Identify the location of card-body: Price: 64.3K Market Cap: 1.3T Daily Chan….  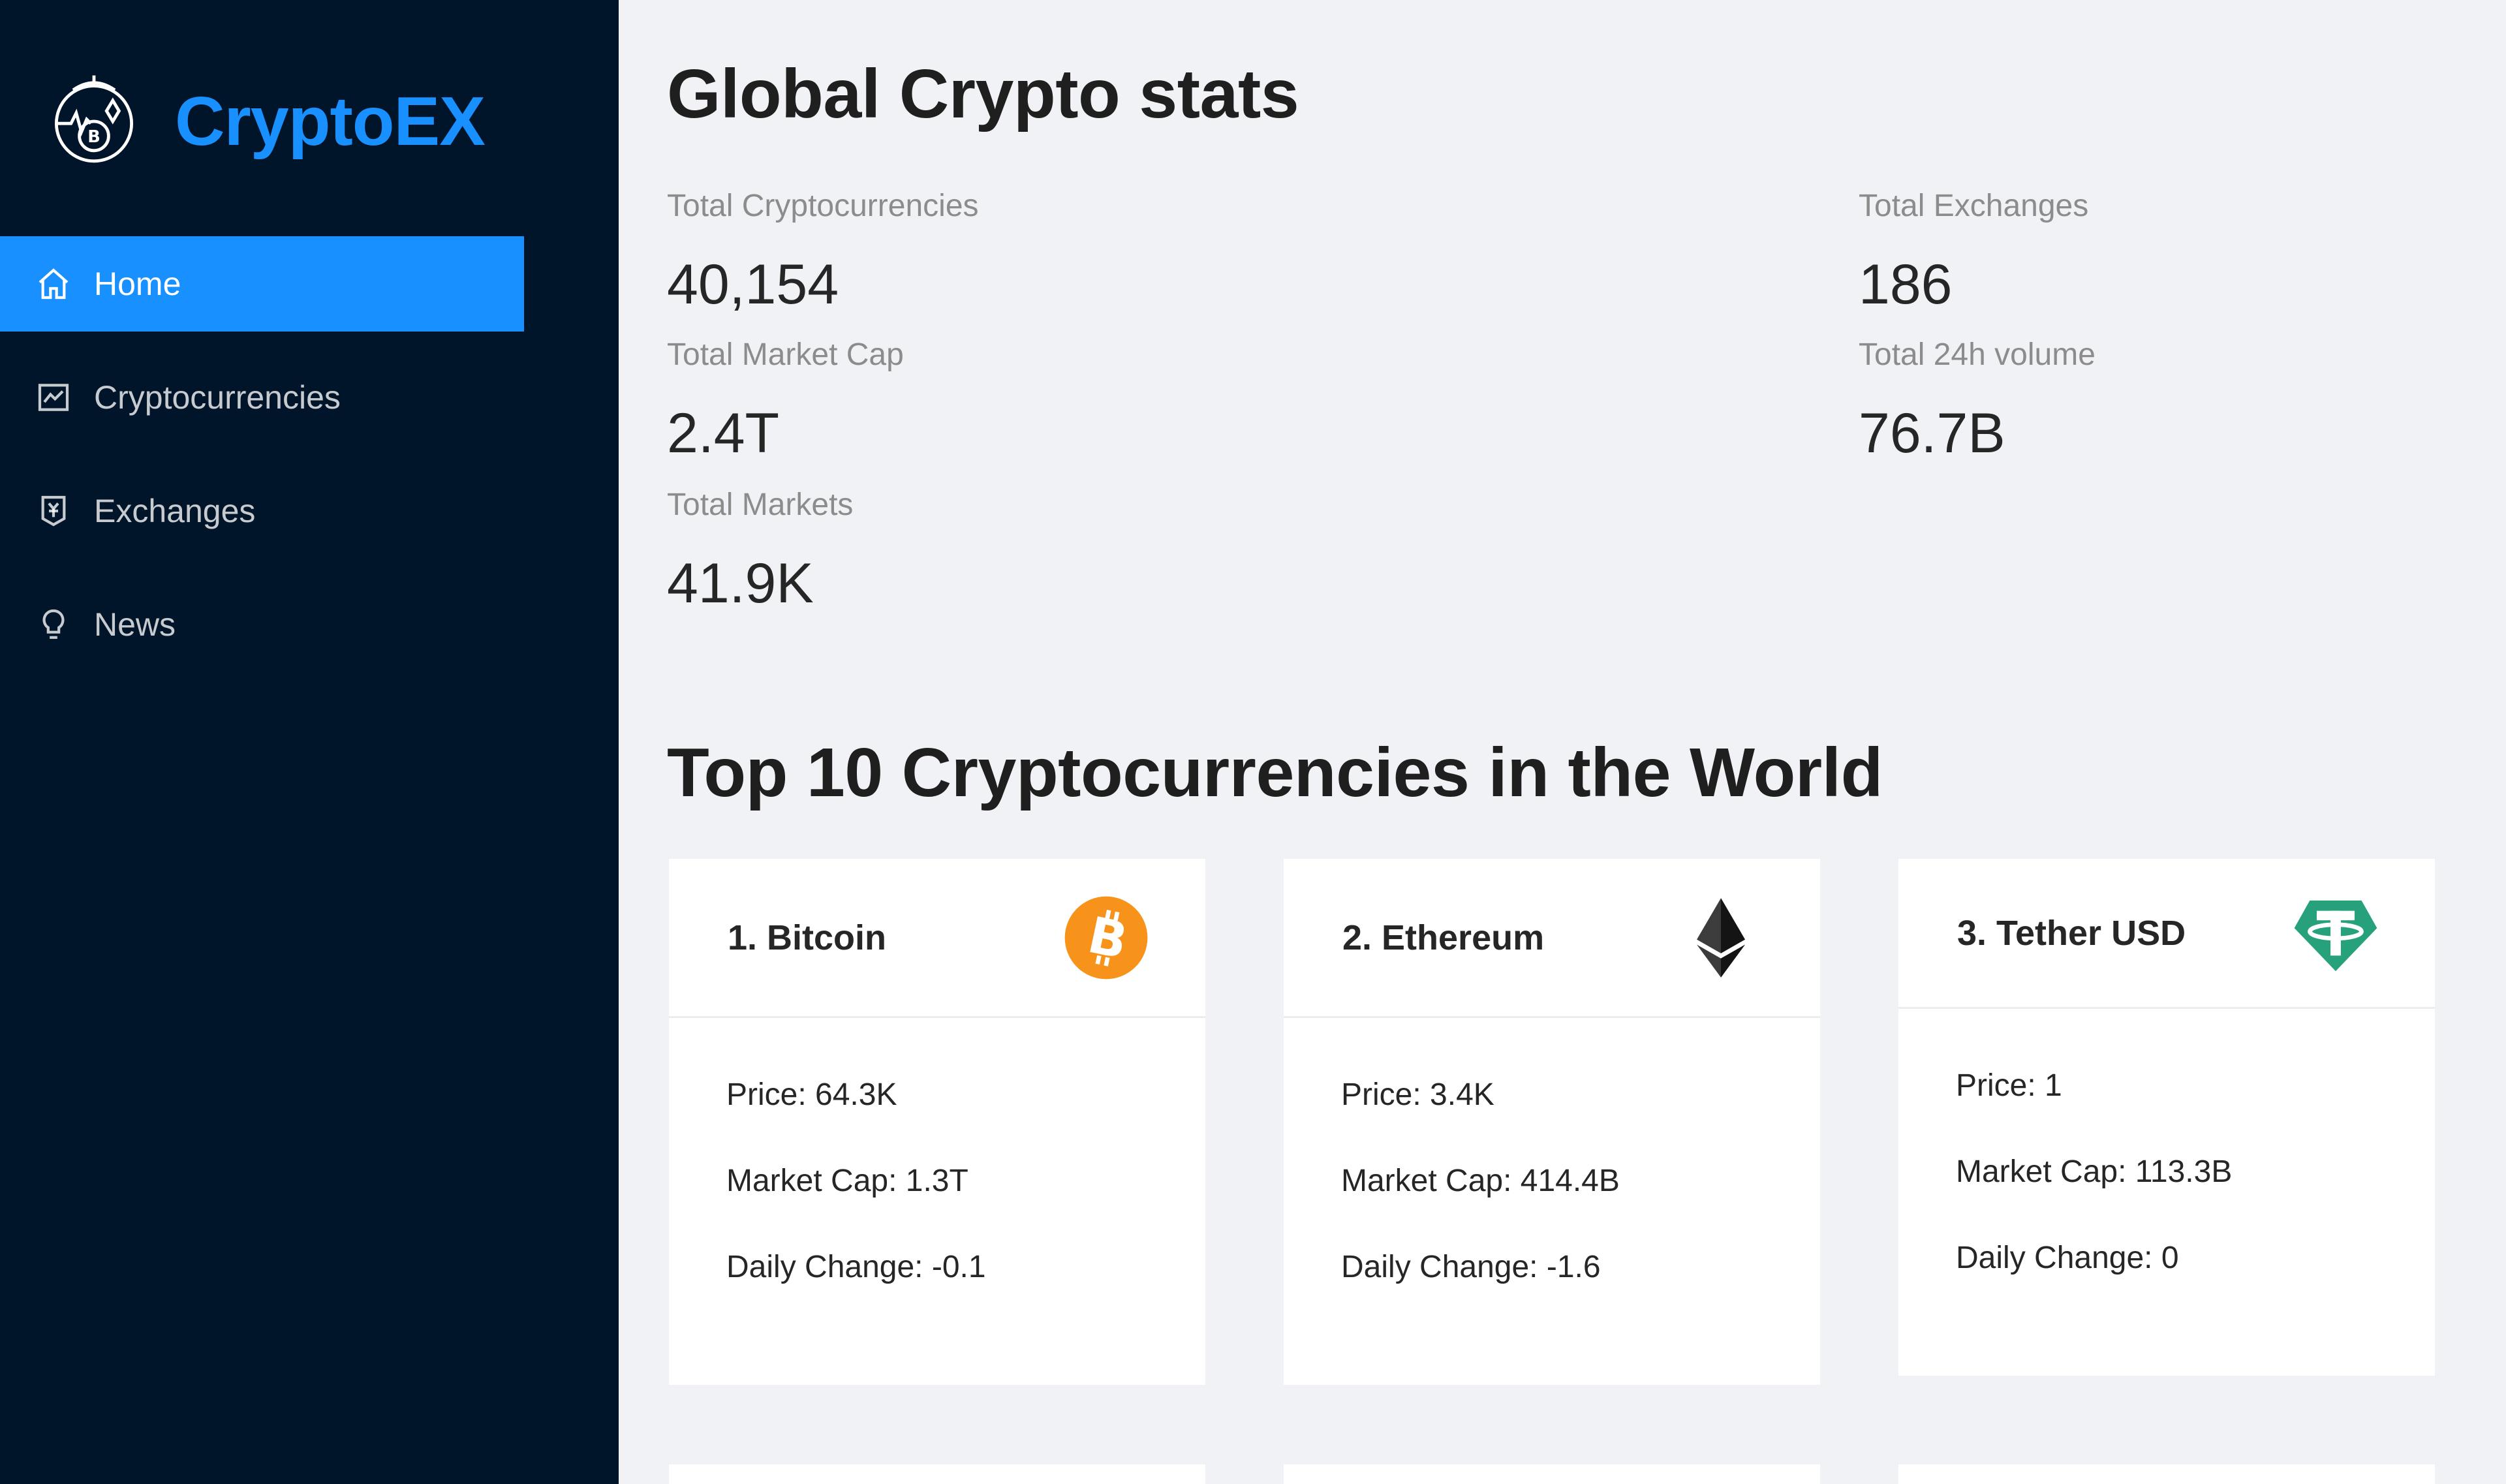
(937, 1176).